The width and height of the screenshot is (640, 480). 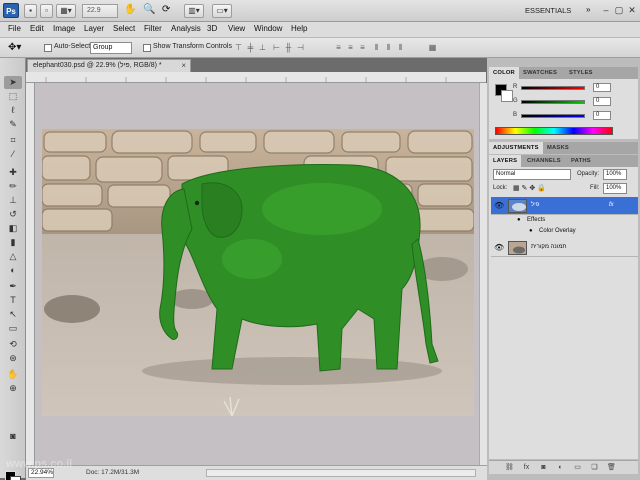 What do you see at coordinates (153, 28) in the screenshot?
I see `menu-filter: Filter` at bounding box center [153, 28].